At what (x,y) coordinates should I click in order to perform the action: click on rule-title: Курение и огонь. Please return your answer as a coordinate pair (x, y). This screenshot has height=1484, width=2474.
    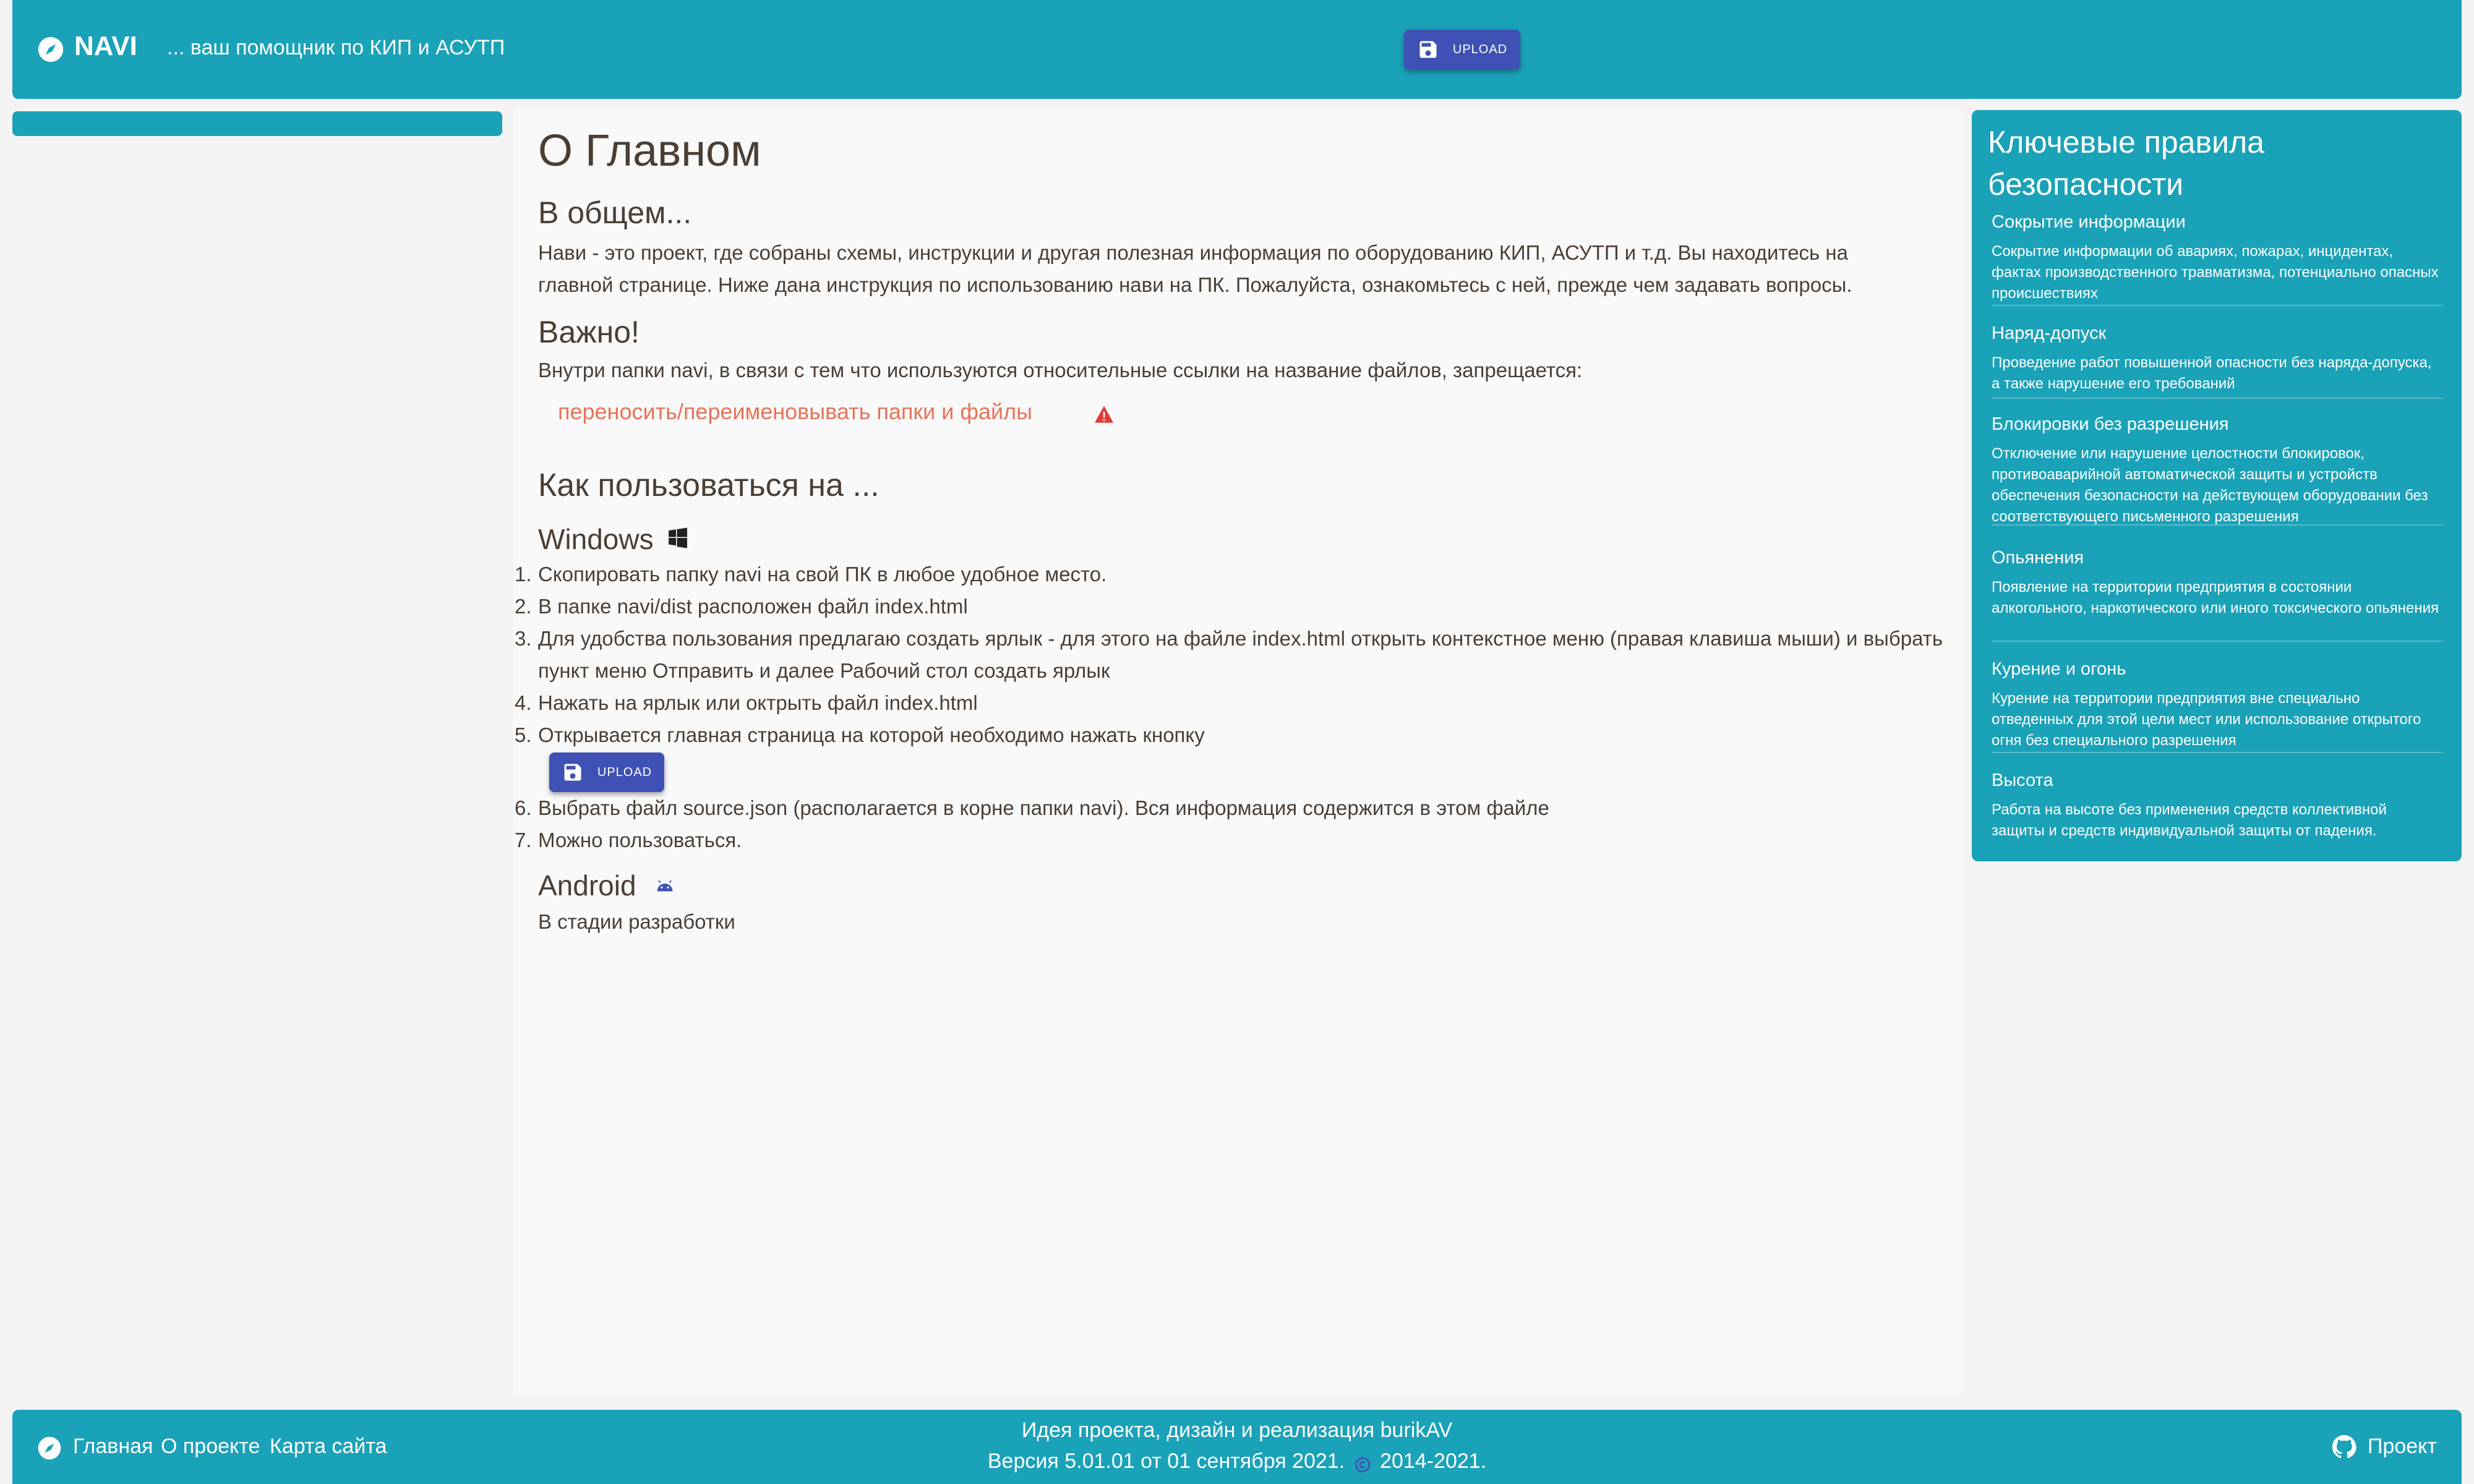
    Looking at the image, I should click on (2059, 669).